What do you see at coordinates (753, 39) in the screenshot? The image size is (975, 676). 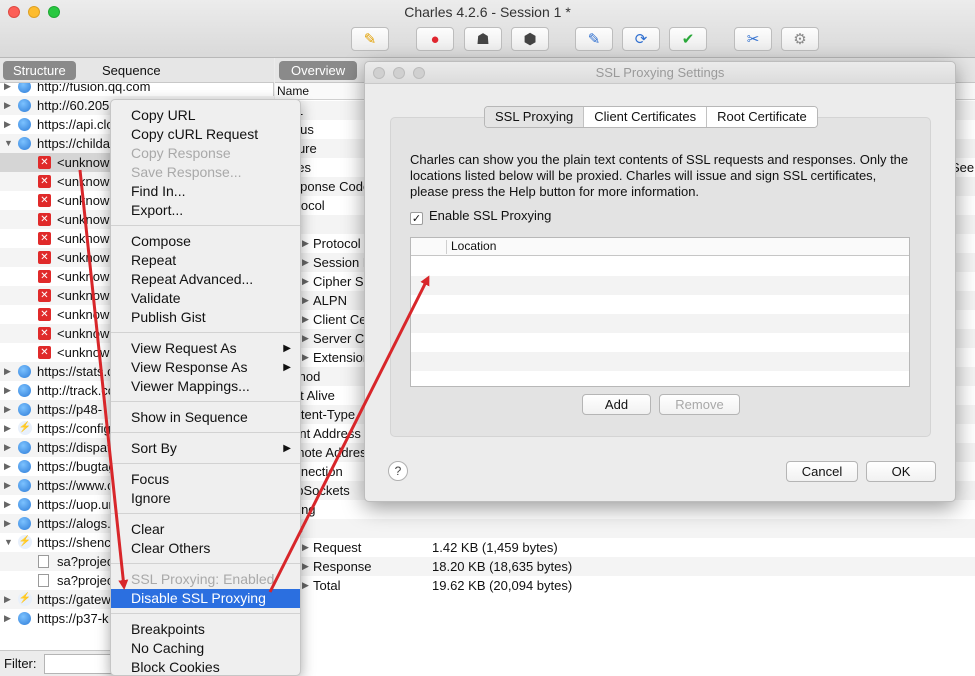 I see `tools-button: ✂` at bounding box center [753, 39].